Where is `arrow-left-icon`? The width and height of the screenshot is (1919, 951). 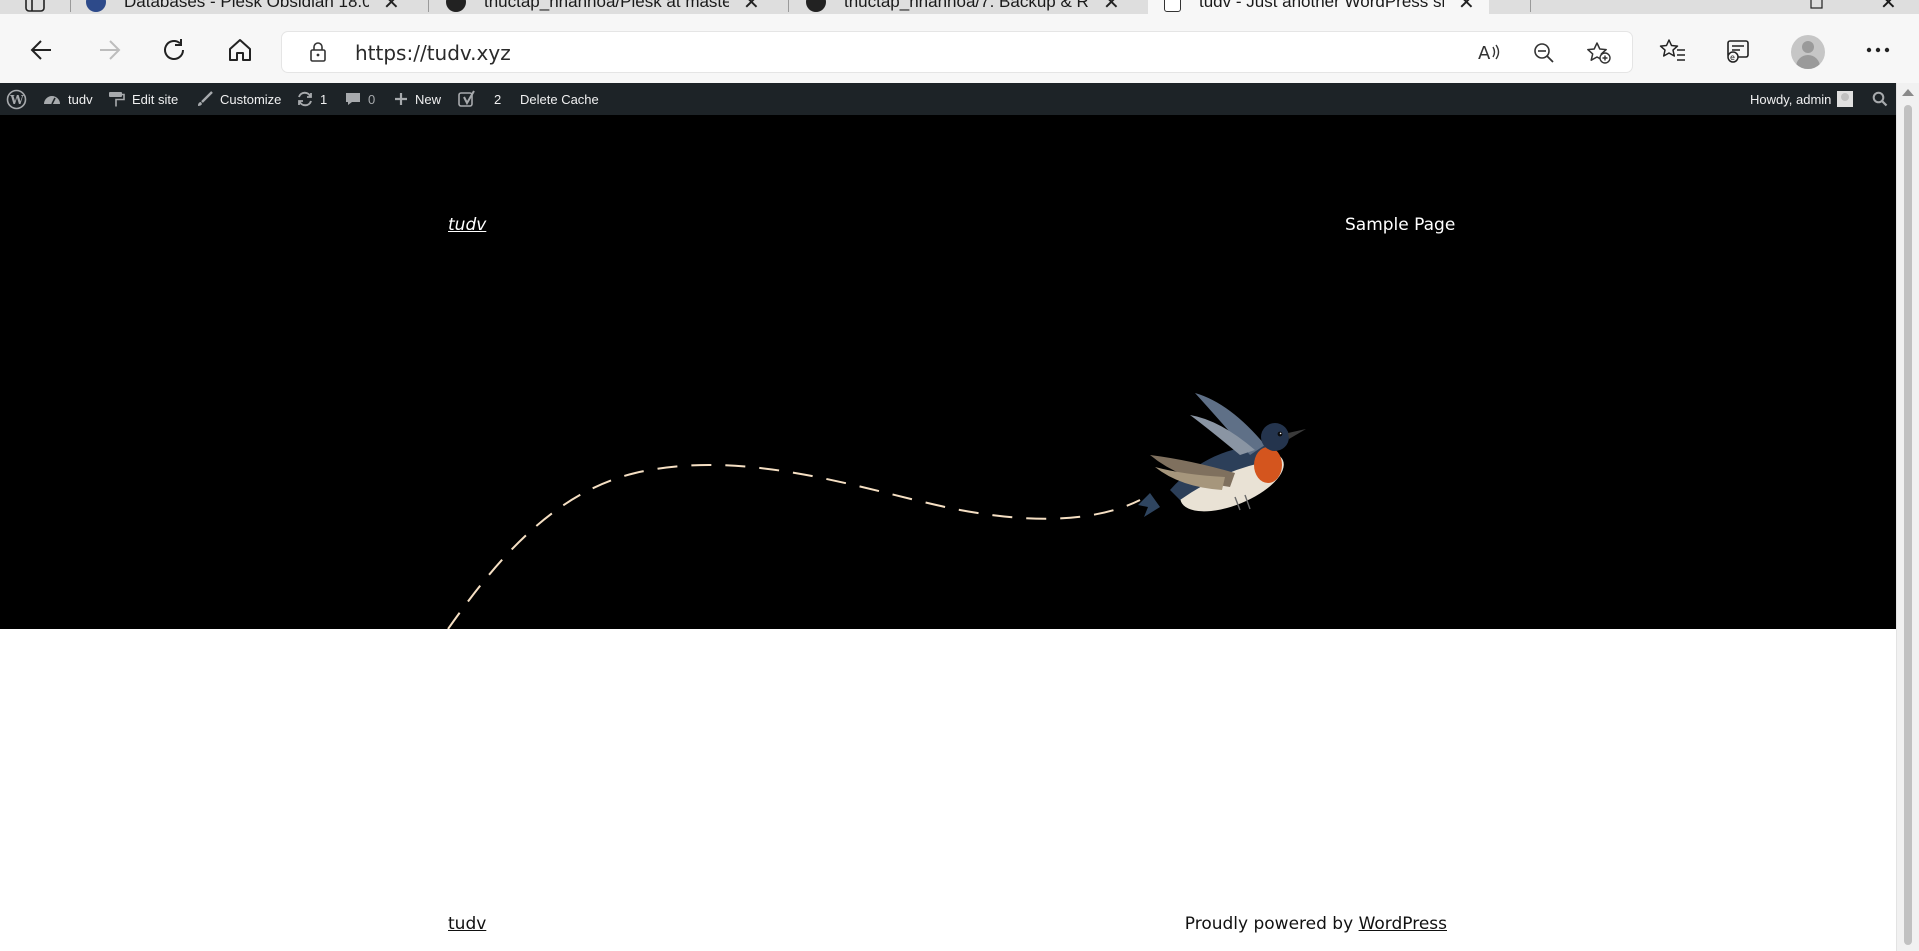 arrow-left-icon is located at coordinates (40, 50).